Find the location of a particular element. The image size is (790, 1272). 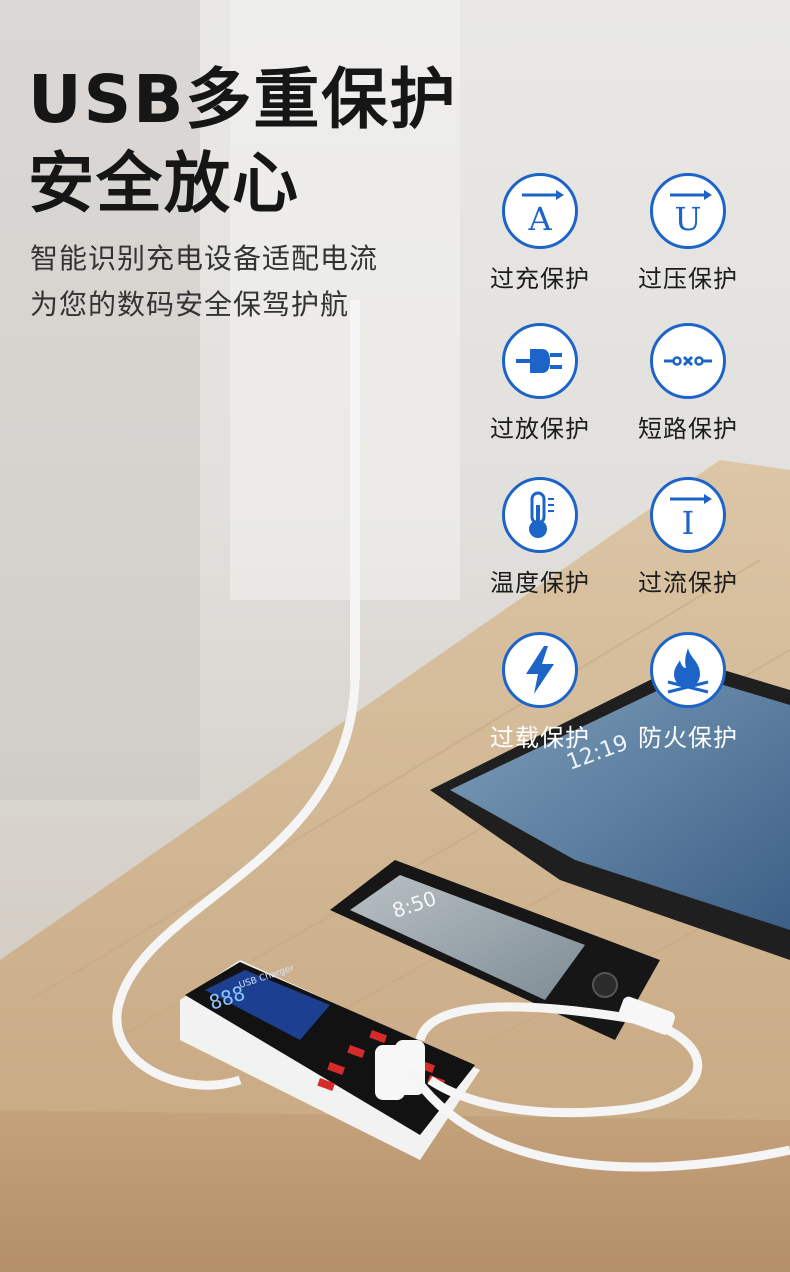

wall-cable is located at coordinates (355, 490).